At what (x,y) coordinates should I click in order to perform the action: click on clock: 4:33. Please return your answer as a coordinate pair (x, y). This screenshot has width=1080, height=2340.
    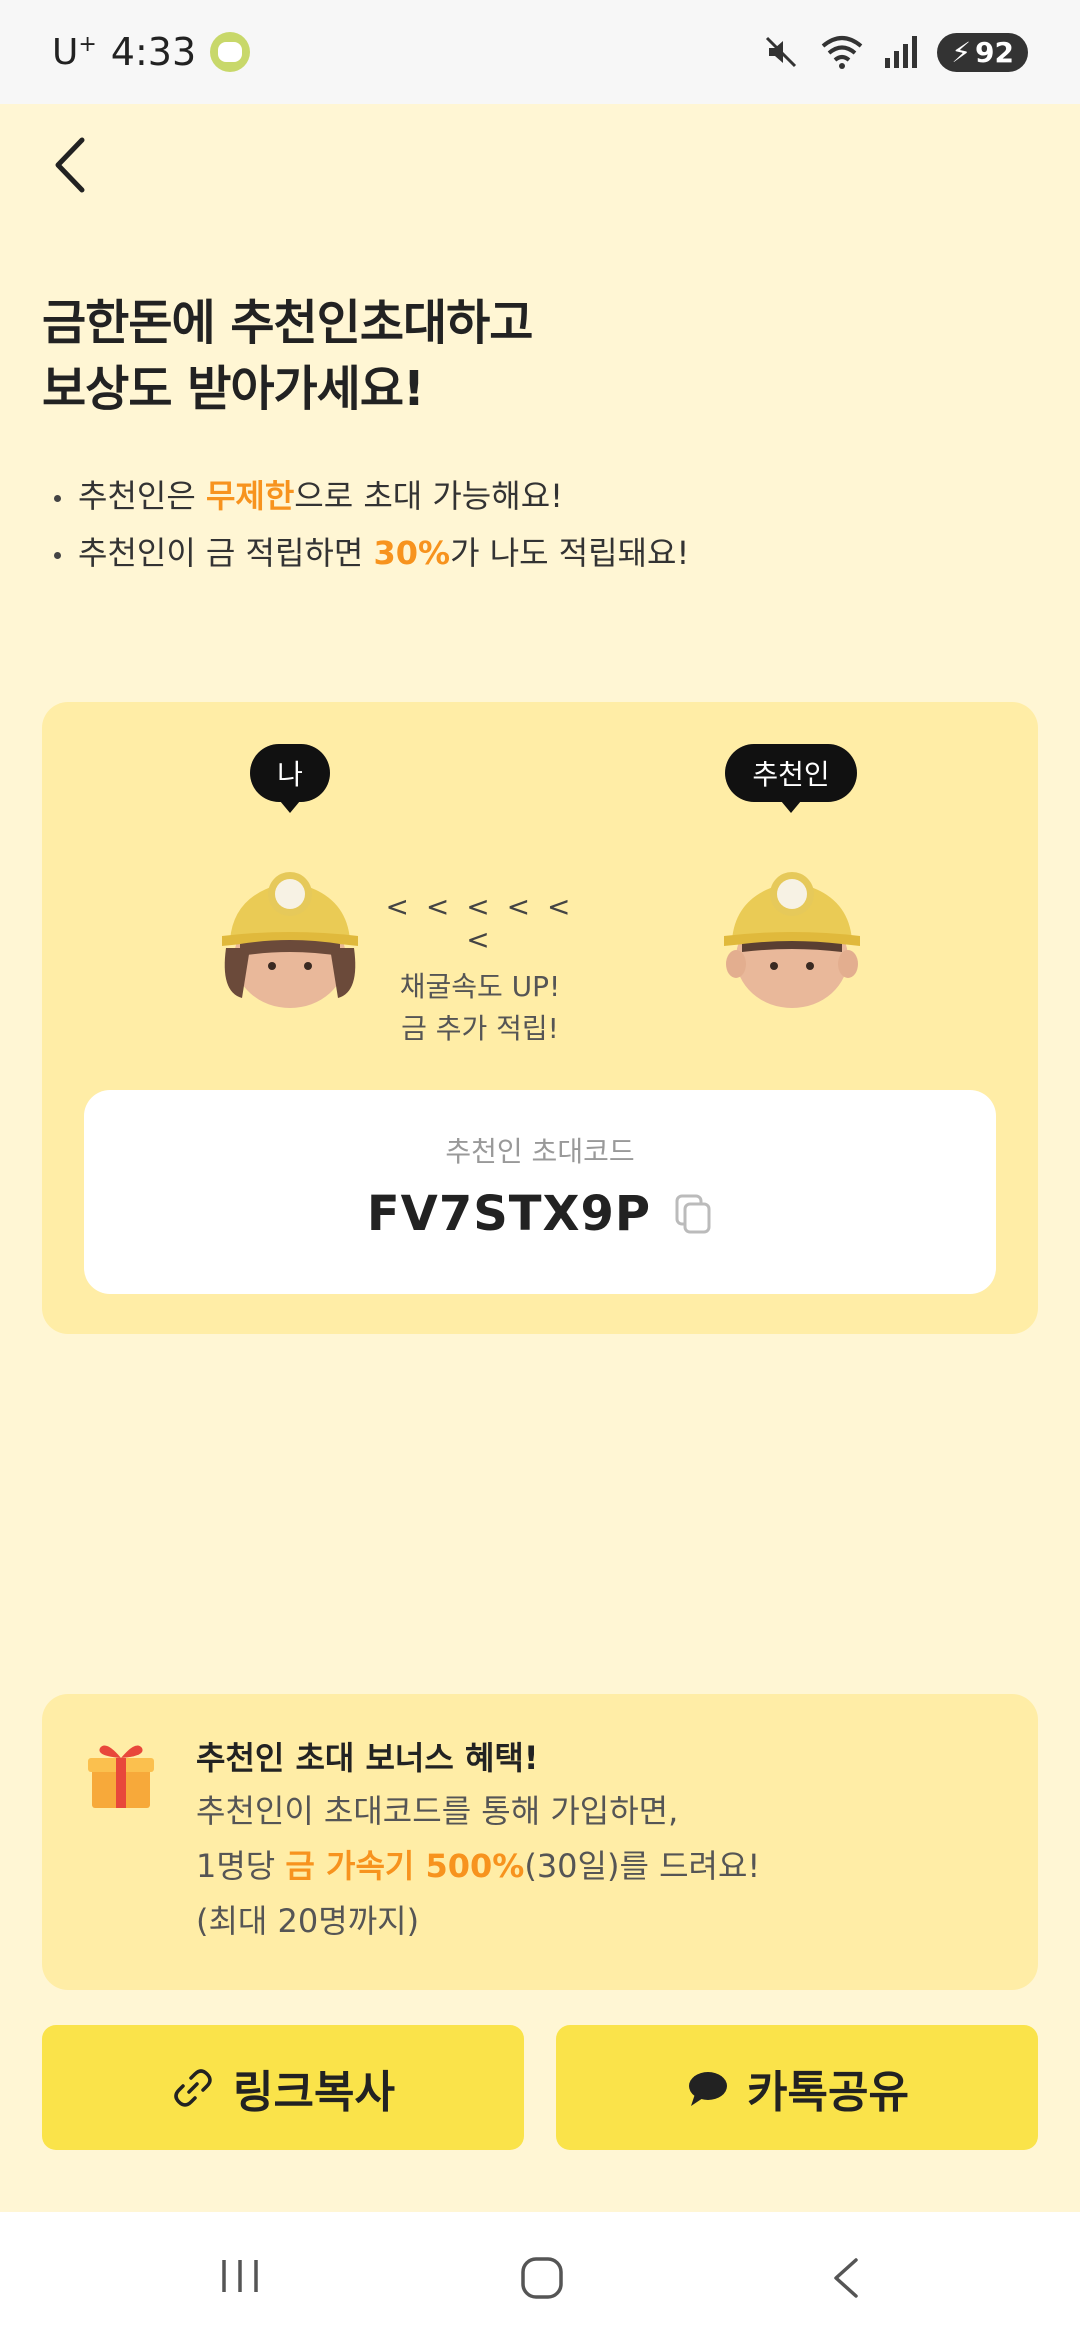
    Looking at the image, I should click on (153, 52).